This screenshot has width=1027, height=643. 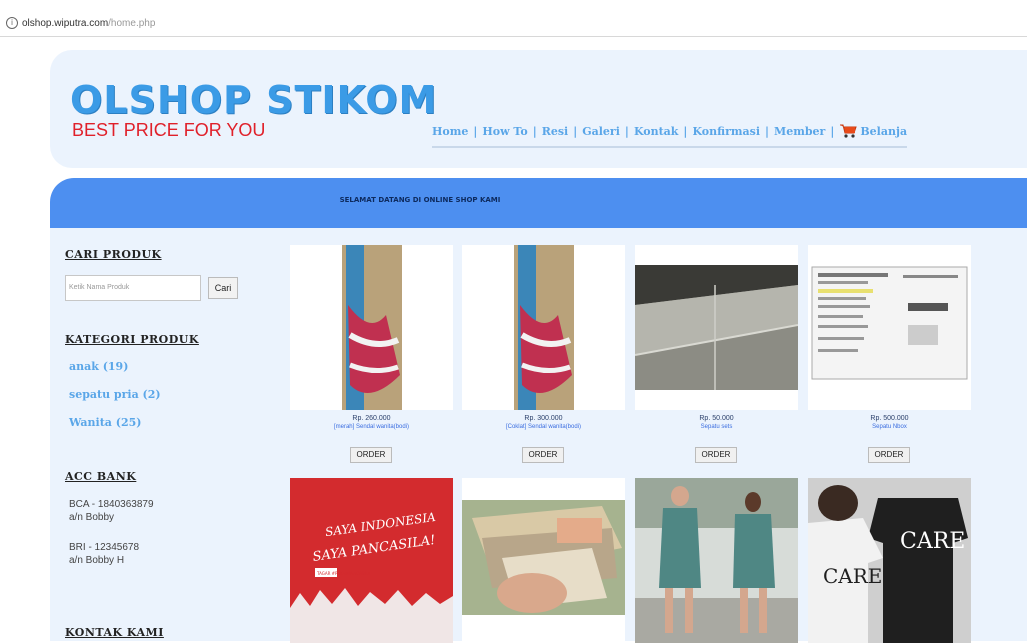 I want to click on nav-how-to: How To, so click(x=504, y=131).